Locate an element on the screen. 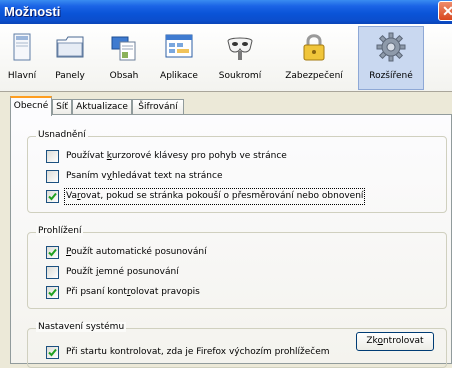  toolbar-button-main: Hlavní is located at coordinates (22, 58).